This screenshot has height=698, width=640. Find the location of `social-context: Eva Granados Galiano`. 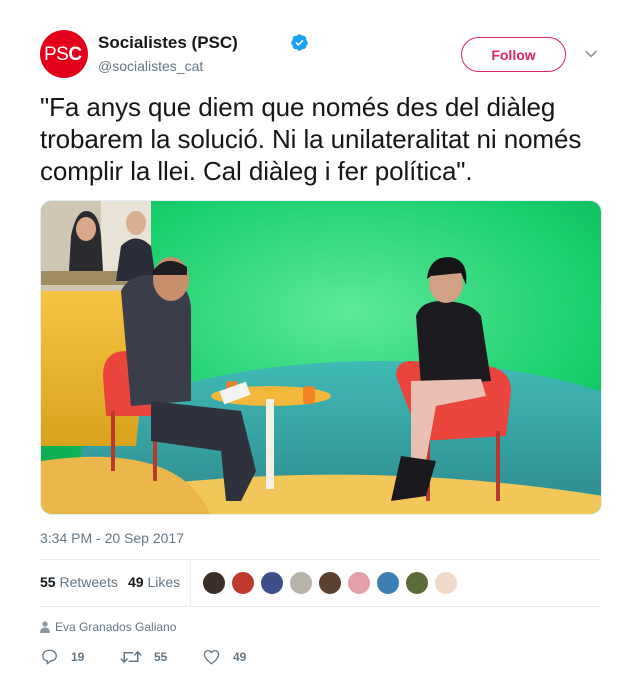

social-context: Eva Granados Galiano is located at coordinates (108, 627).